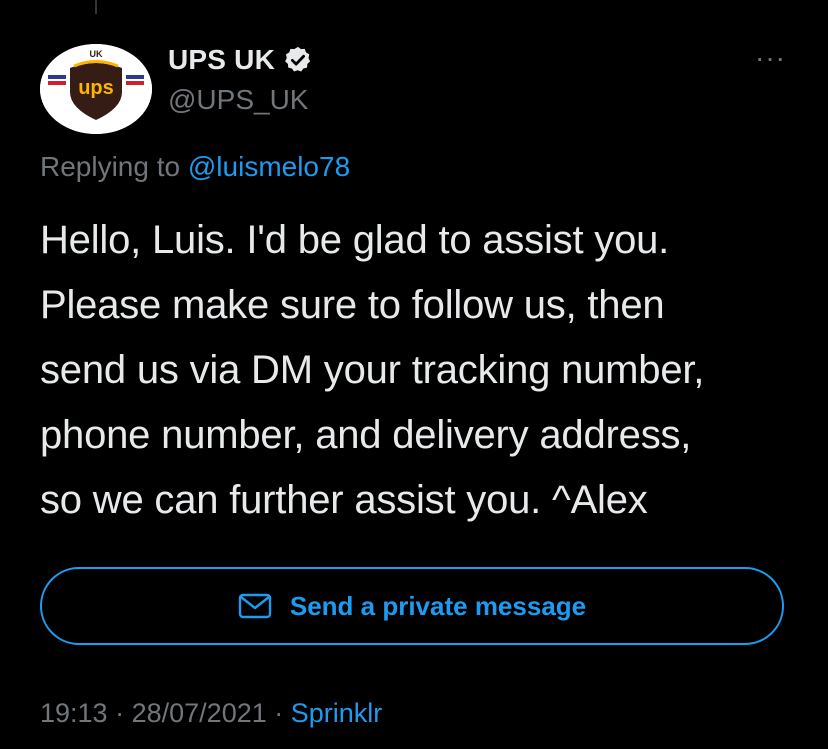  What do you see at coordinates (199, 713) in the screenshot?
I see `tweet-date: 28/07/2021` at bounding box center [199, 713].